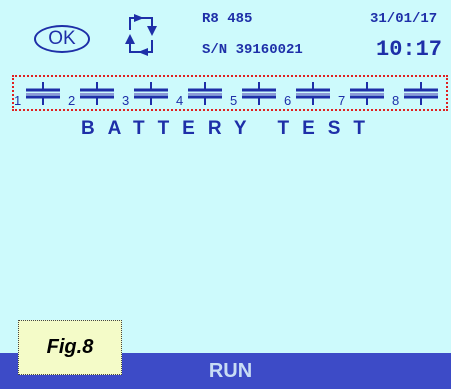 The width and height of the screenshot is (451, 389). I want to click on ok-label: OK, so click(62, 38).